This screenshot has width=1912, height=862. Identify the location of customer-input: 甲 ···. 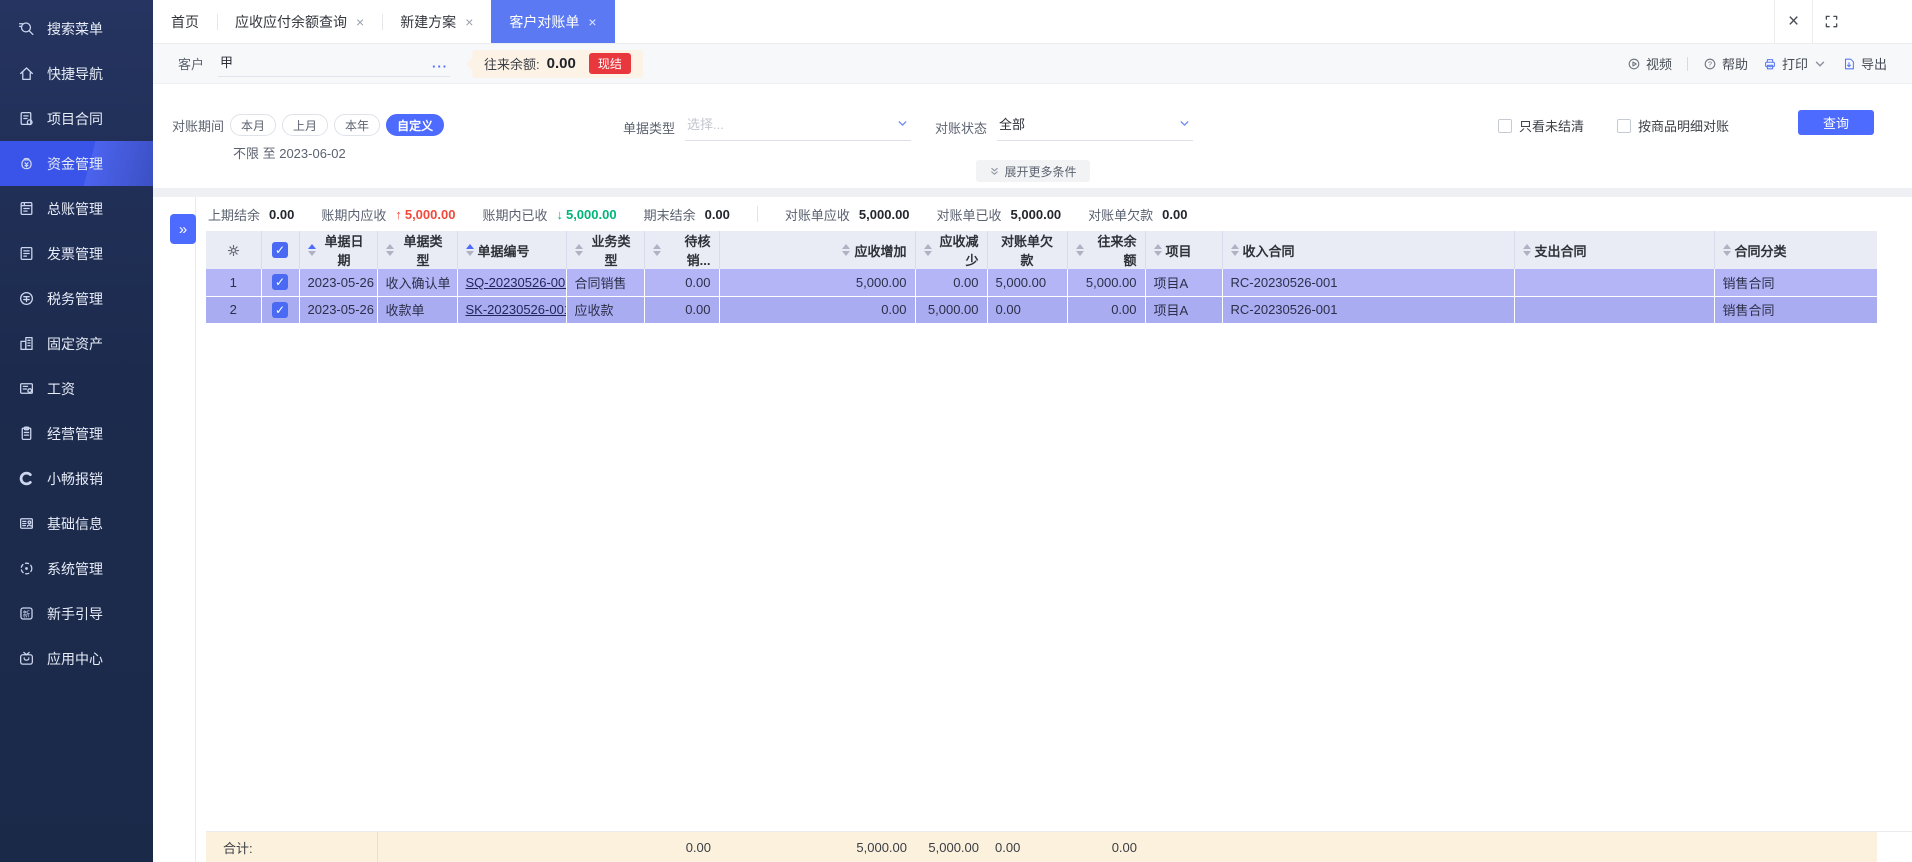
(334, 63).